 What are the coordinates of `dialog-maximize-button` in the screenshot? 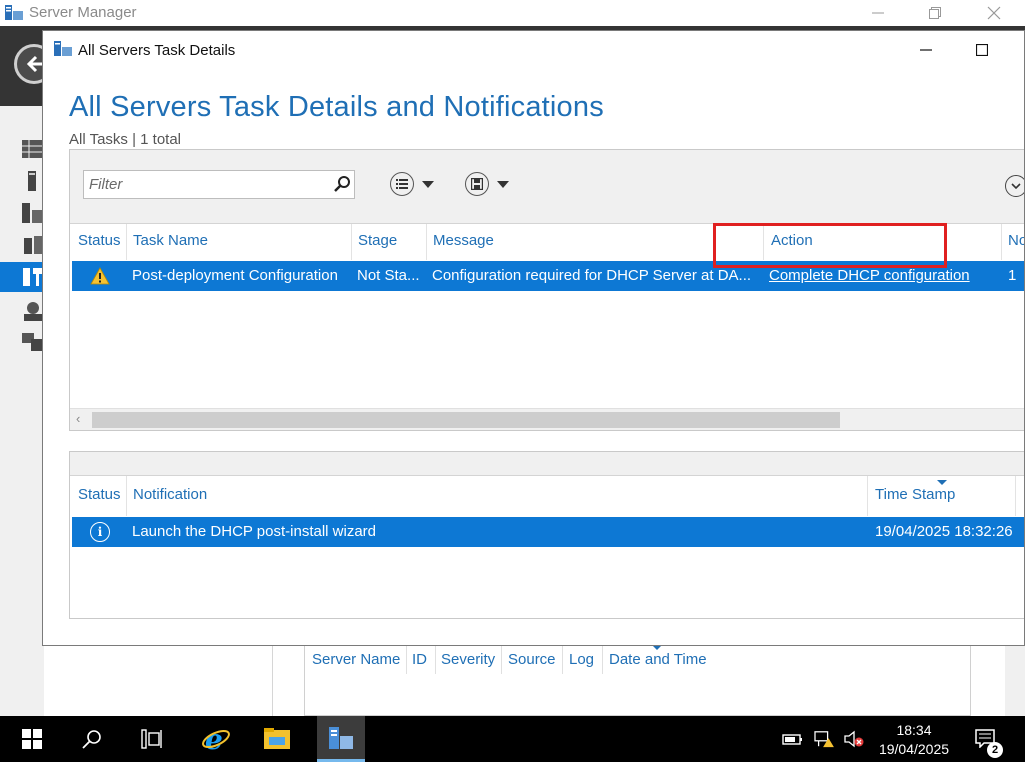 It's located at (982, 50).